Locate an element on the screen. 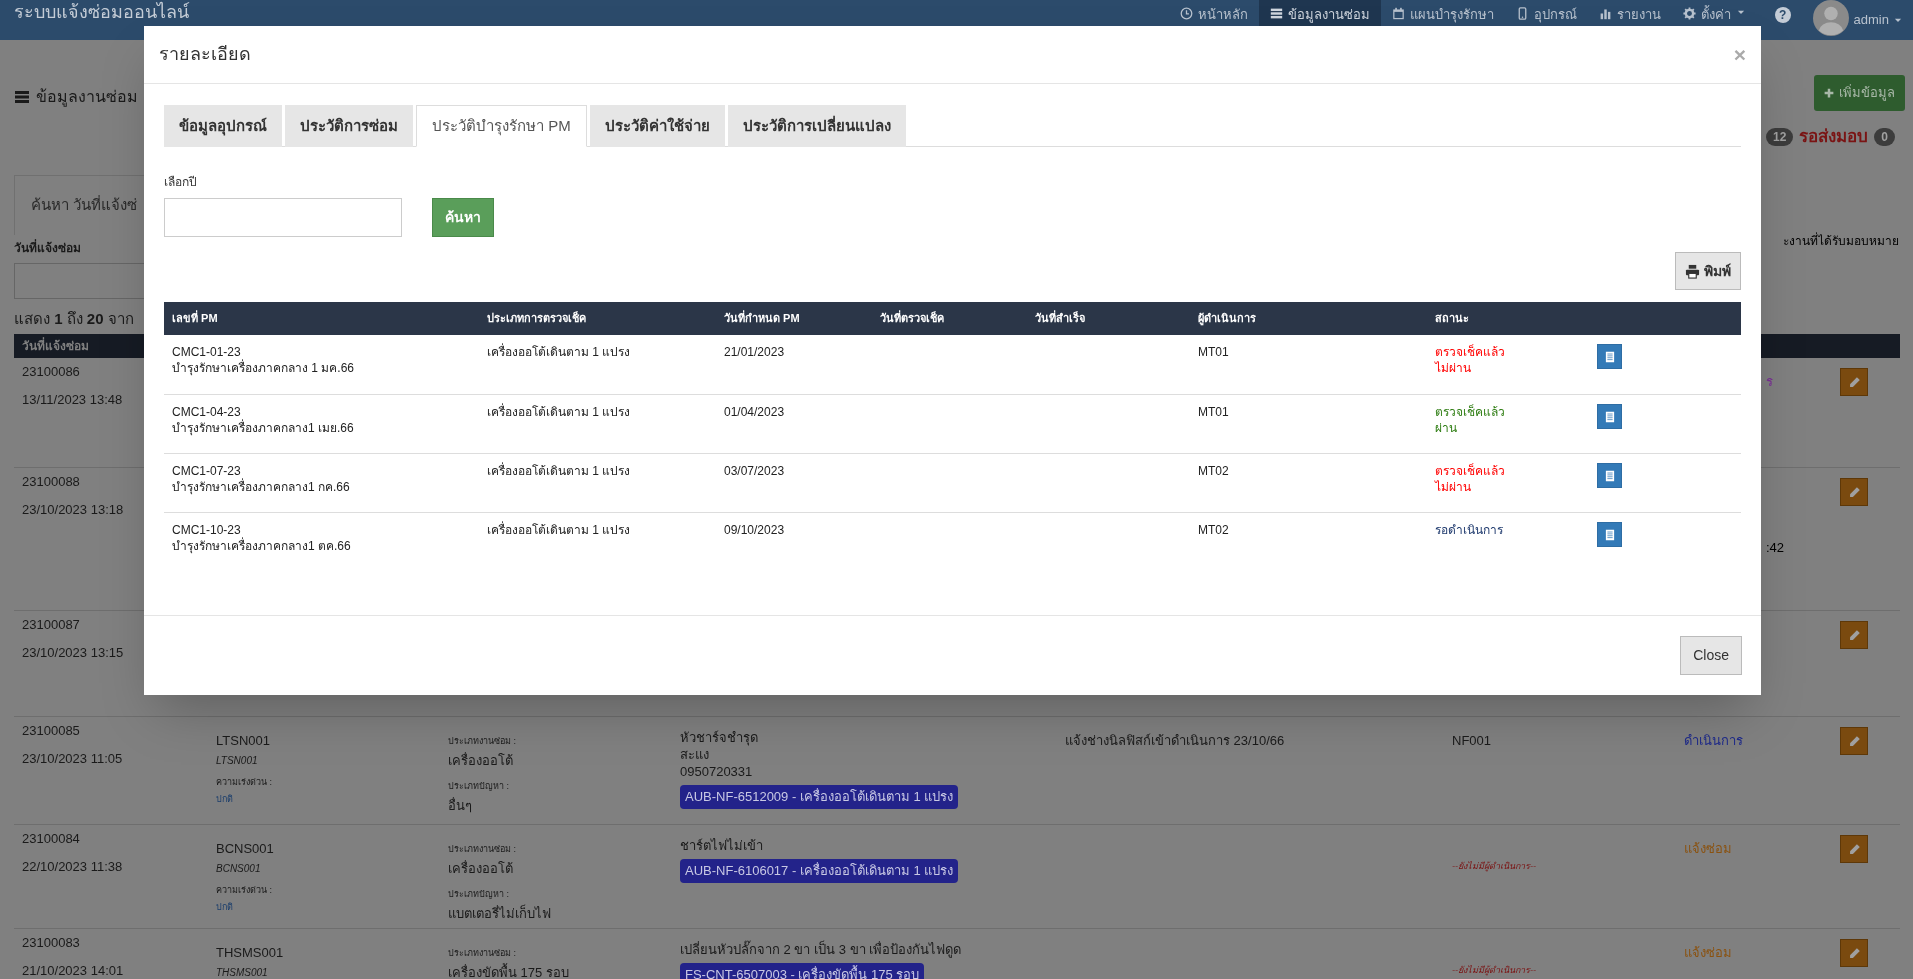 The image size is (1913, 979). tab: ประวัติการเปลี่ยนแปลง is located at coordinates (816, 126).